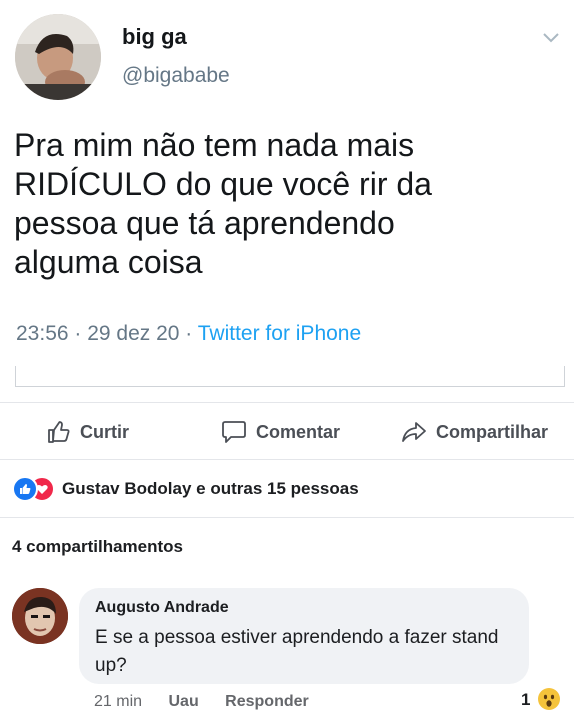  Describe the element at coordinates (549, 699) in the screenshot. I see `wow-reaction-icon` at that location.